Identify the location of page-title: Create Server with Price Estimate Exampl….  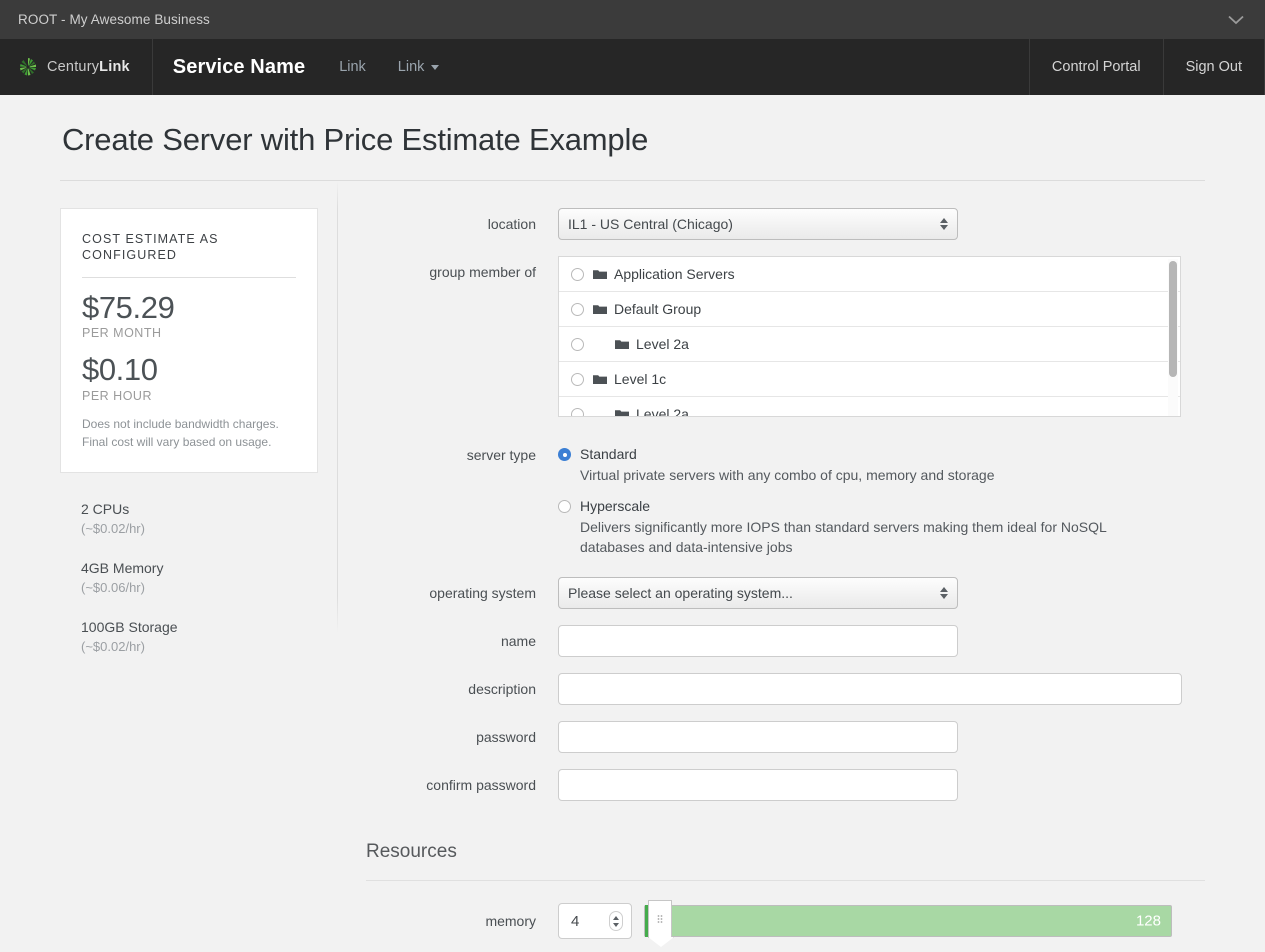
(355, 139).